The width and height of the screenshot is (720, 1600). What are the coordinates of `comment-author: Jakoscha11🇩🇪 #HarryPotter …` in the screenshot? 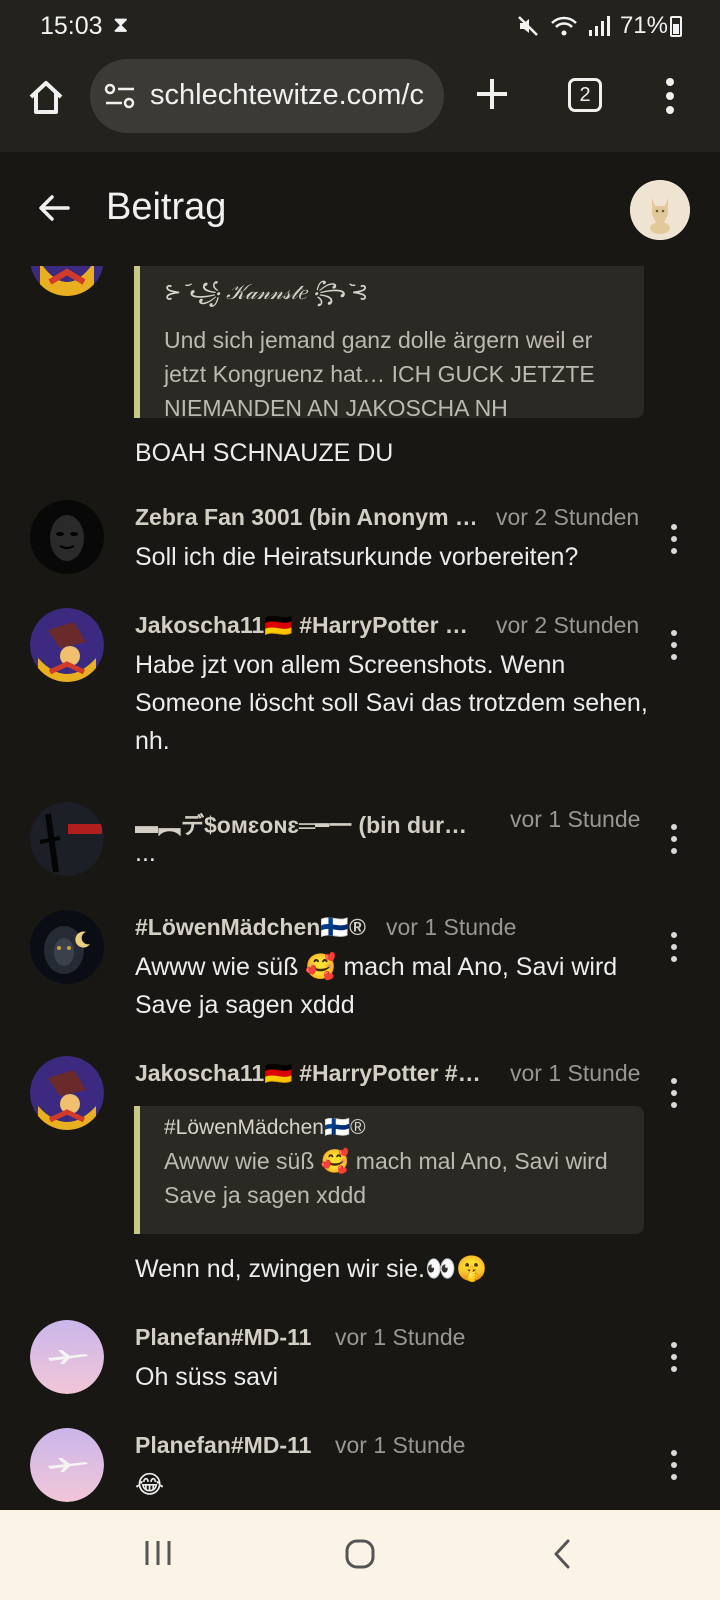 It's located at (305, 625).